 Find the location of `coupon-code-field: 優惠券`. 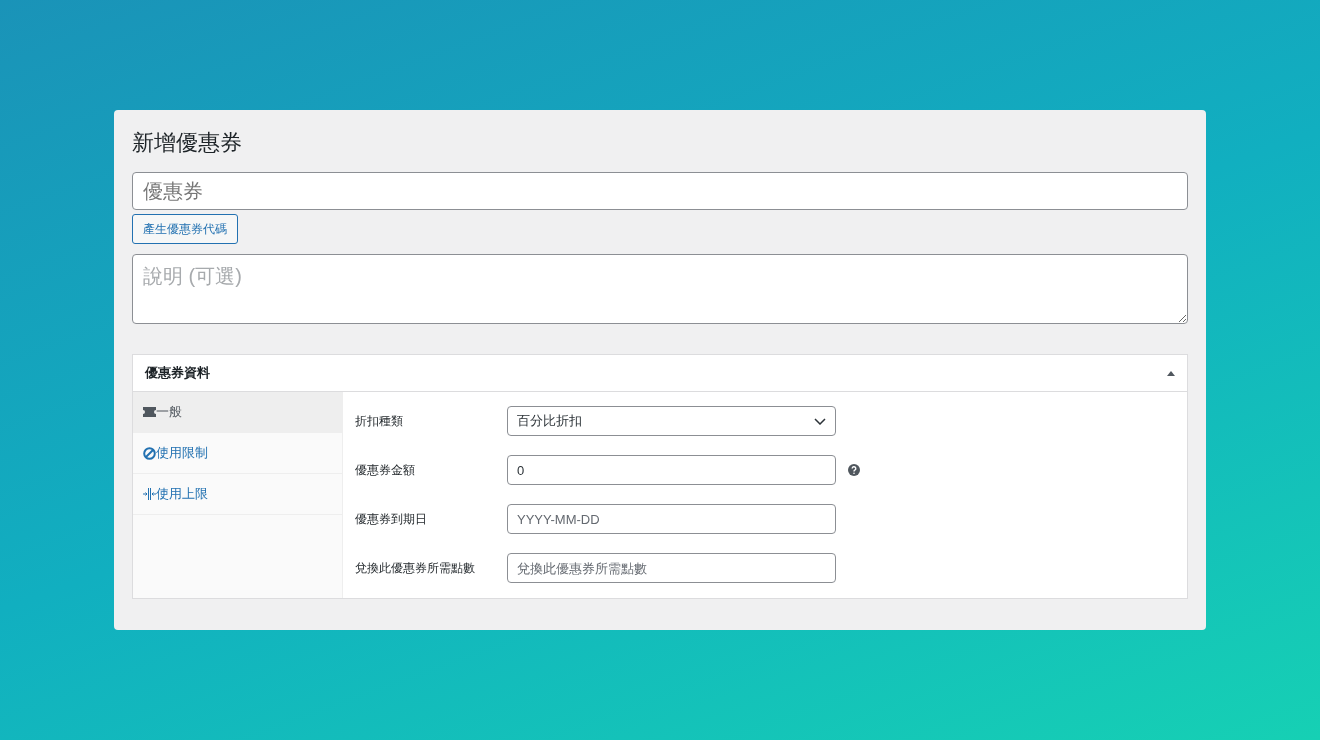

coupon-code-field: 優惠券 is located at coordinates (660, 191).